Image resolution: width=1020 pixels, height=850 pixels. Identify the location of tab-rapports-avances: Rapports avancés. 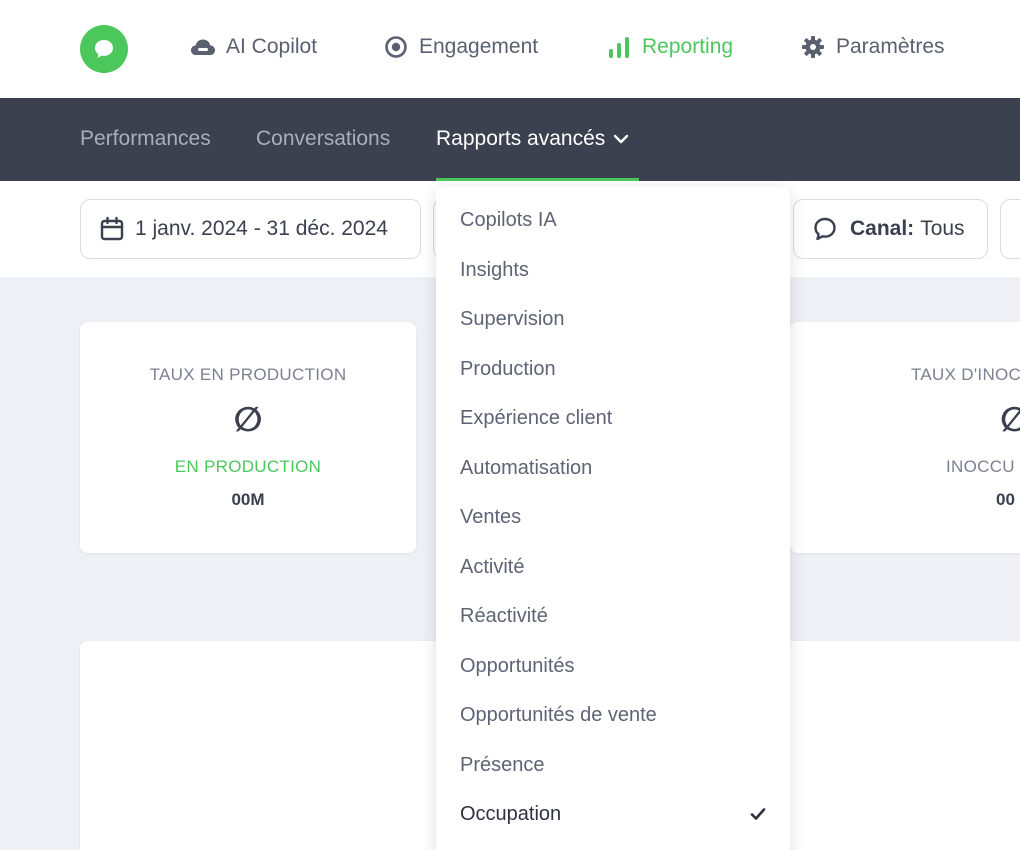
(533, 139).